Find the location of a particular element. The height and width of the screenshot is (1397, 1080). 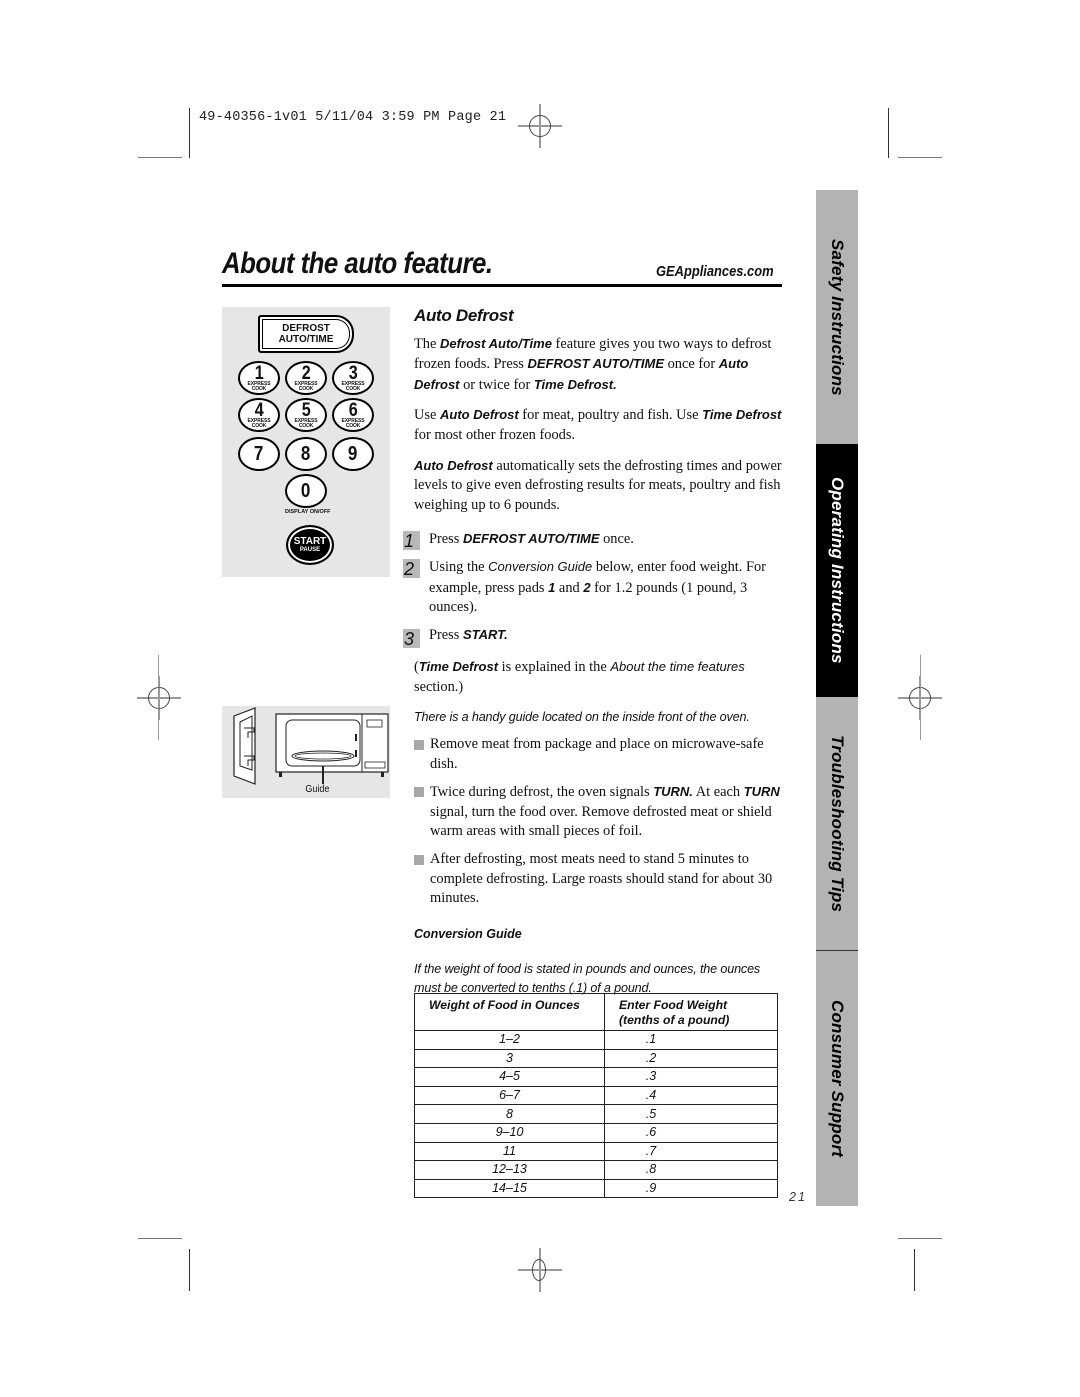

ounces-cell: 9–10 is located at coordinates (509, 1132).